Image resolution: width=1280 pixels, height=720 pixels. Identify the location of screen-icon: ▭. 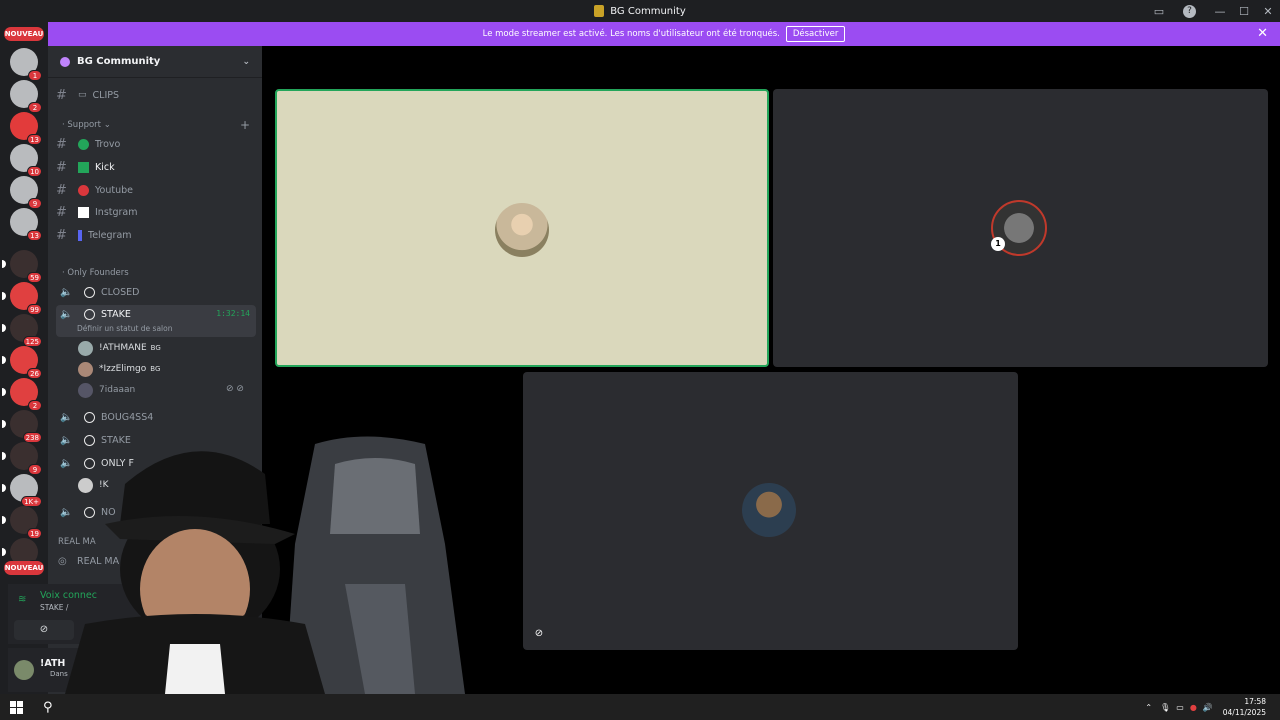
(82, 95).